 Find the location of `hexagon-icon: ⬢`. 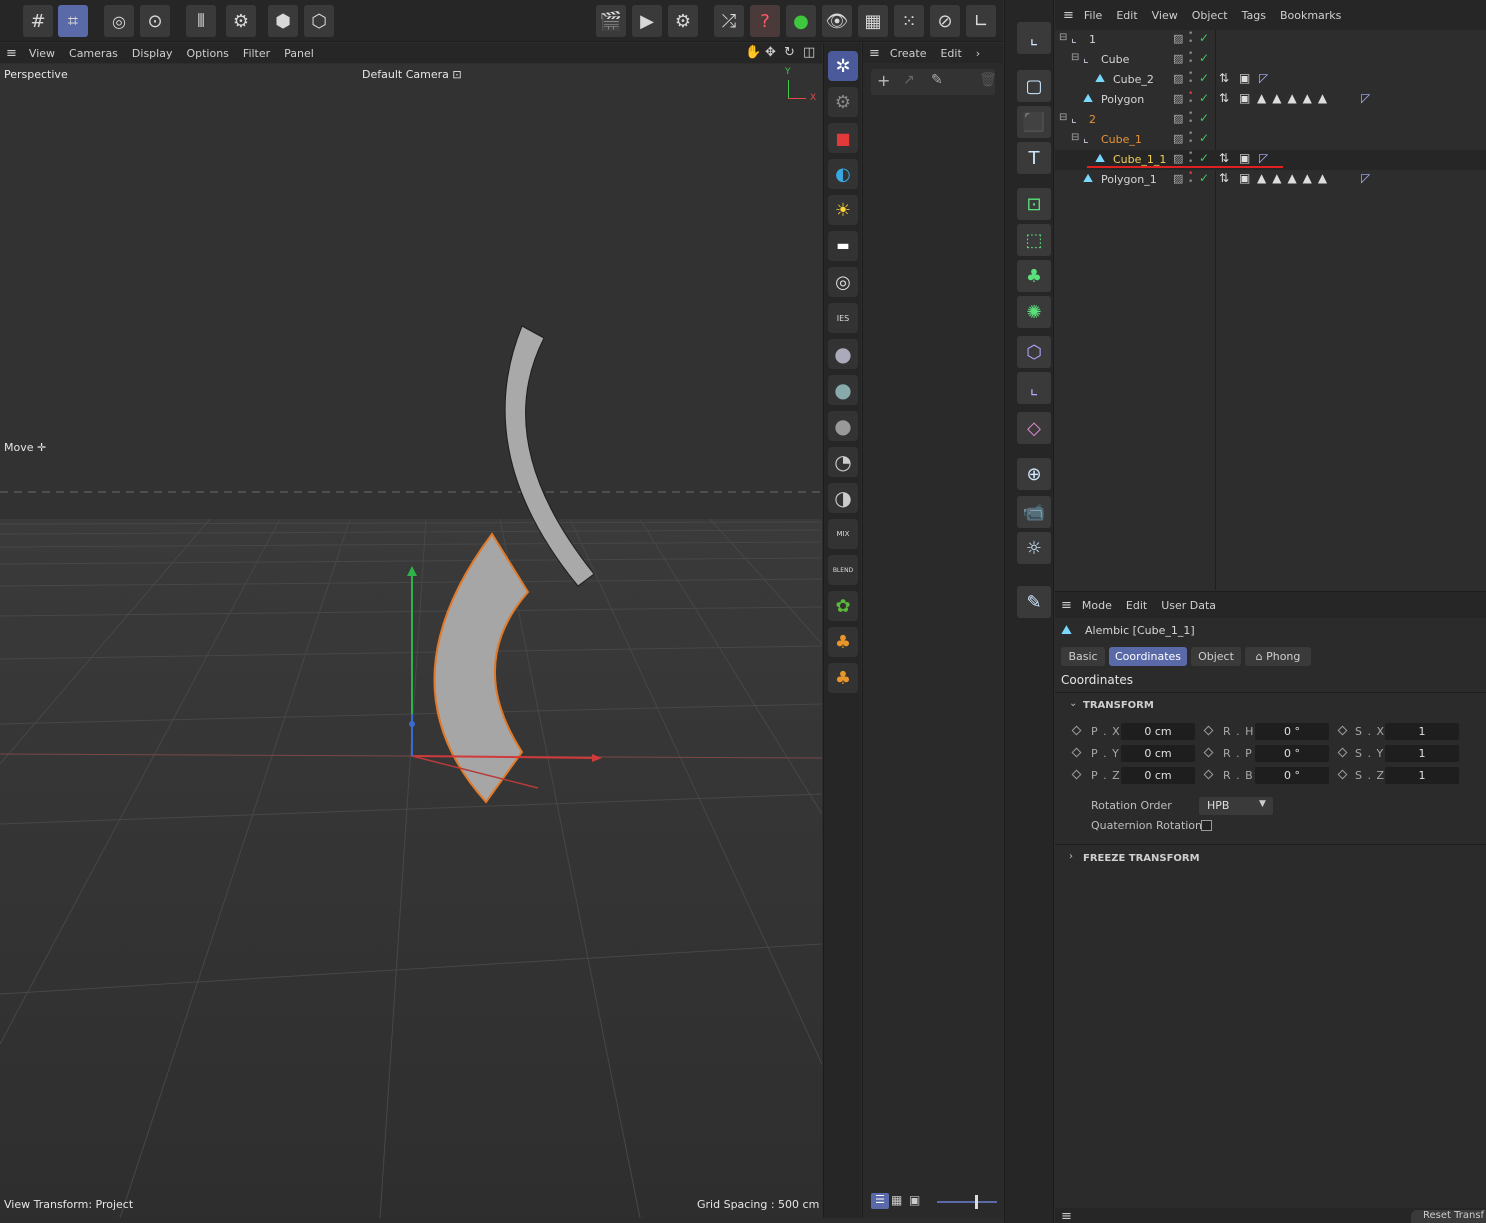

hexagon-icon: ⬢ is located at coordinates (283, 21).